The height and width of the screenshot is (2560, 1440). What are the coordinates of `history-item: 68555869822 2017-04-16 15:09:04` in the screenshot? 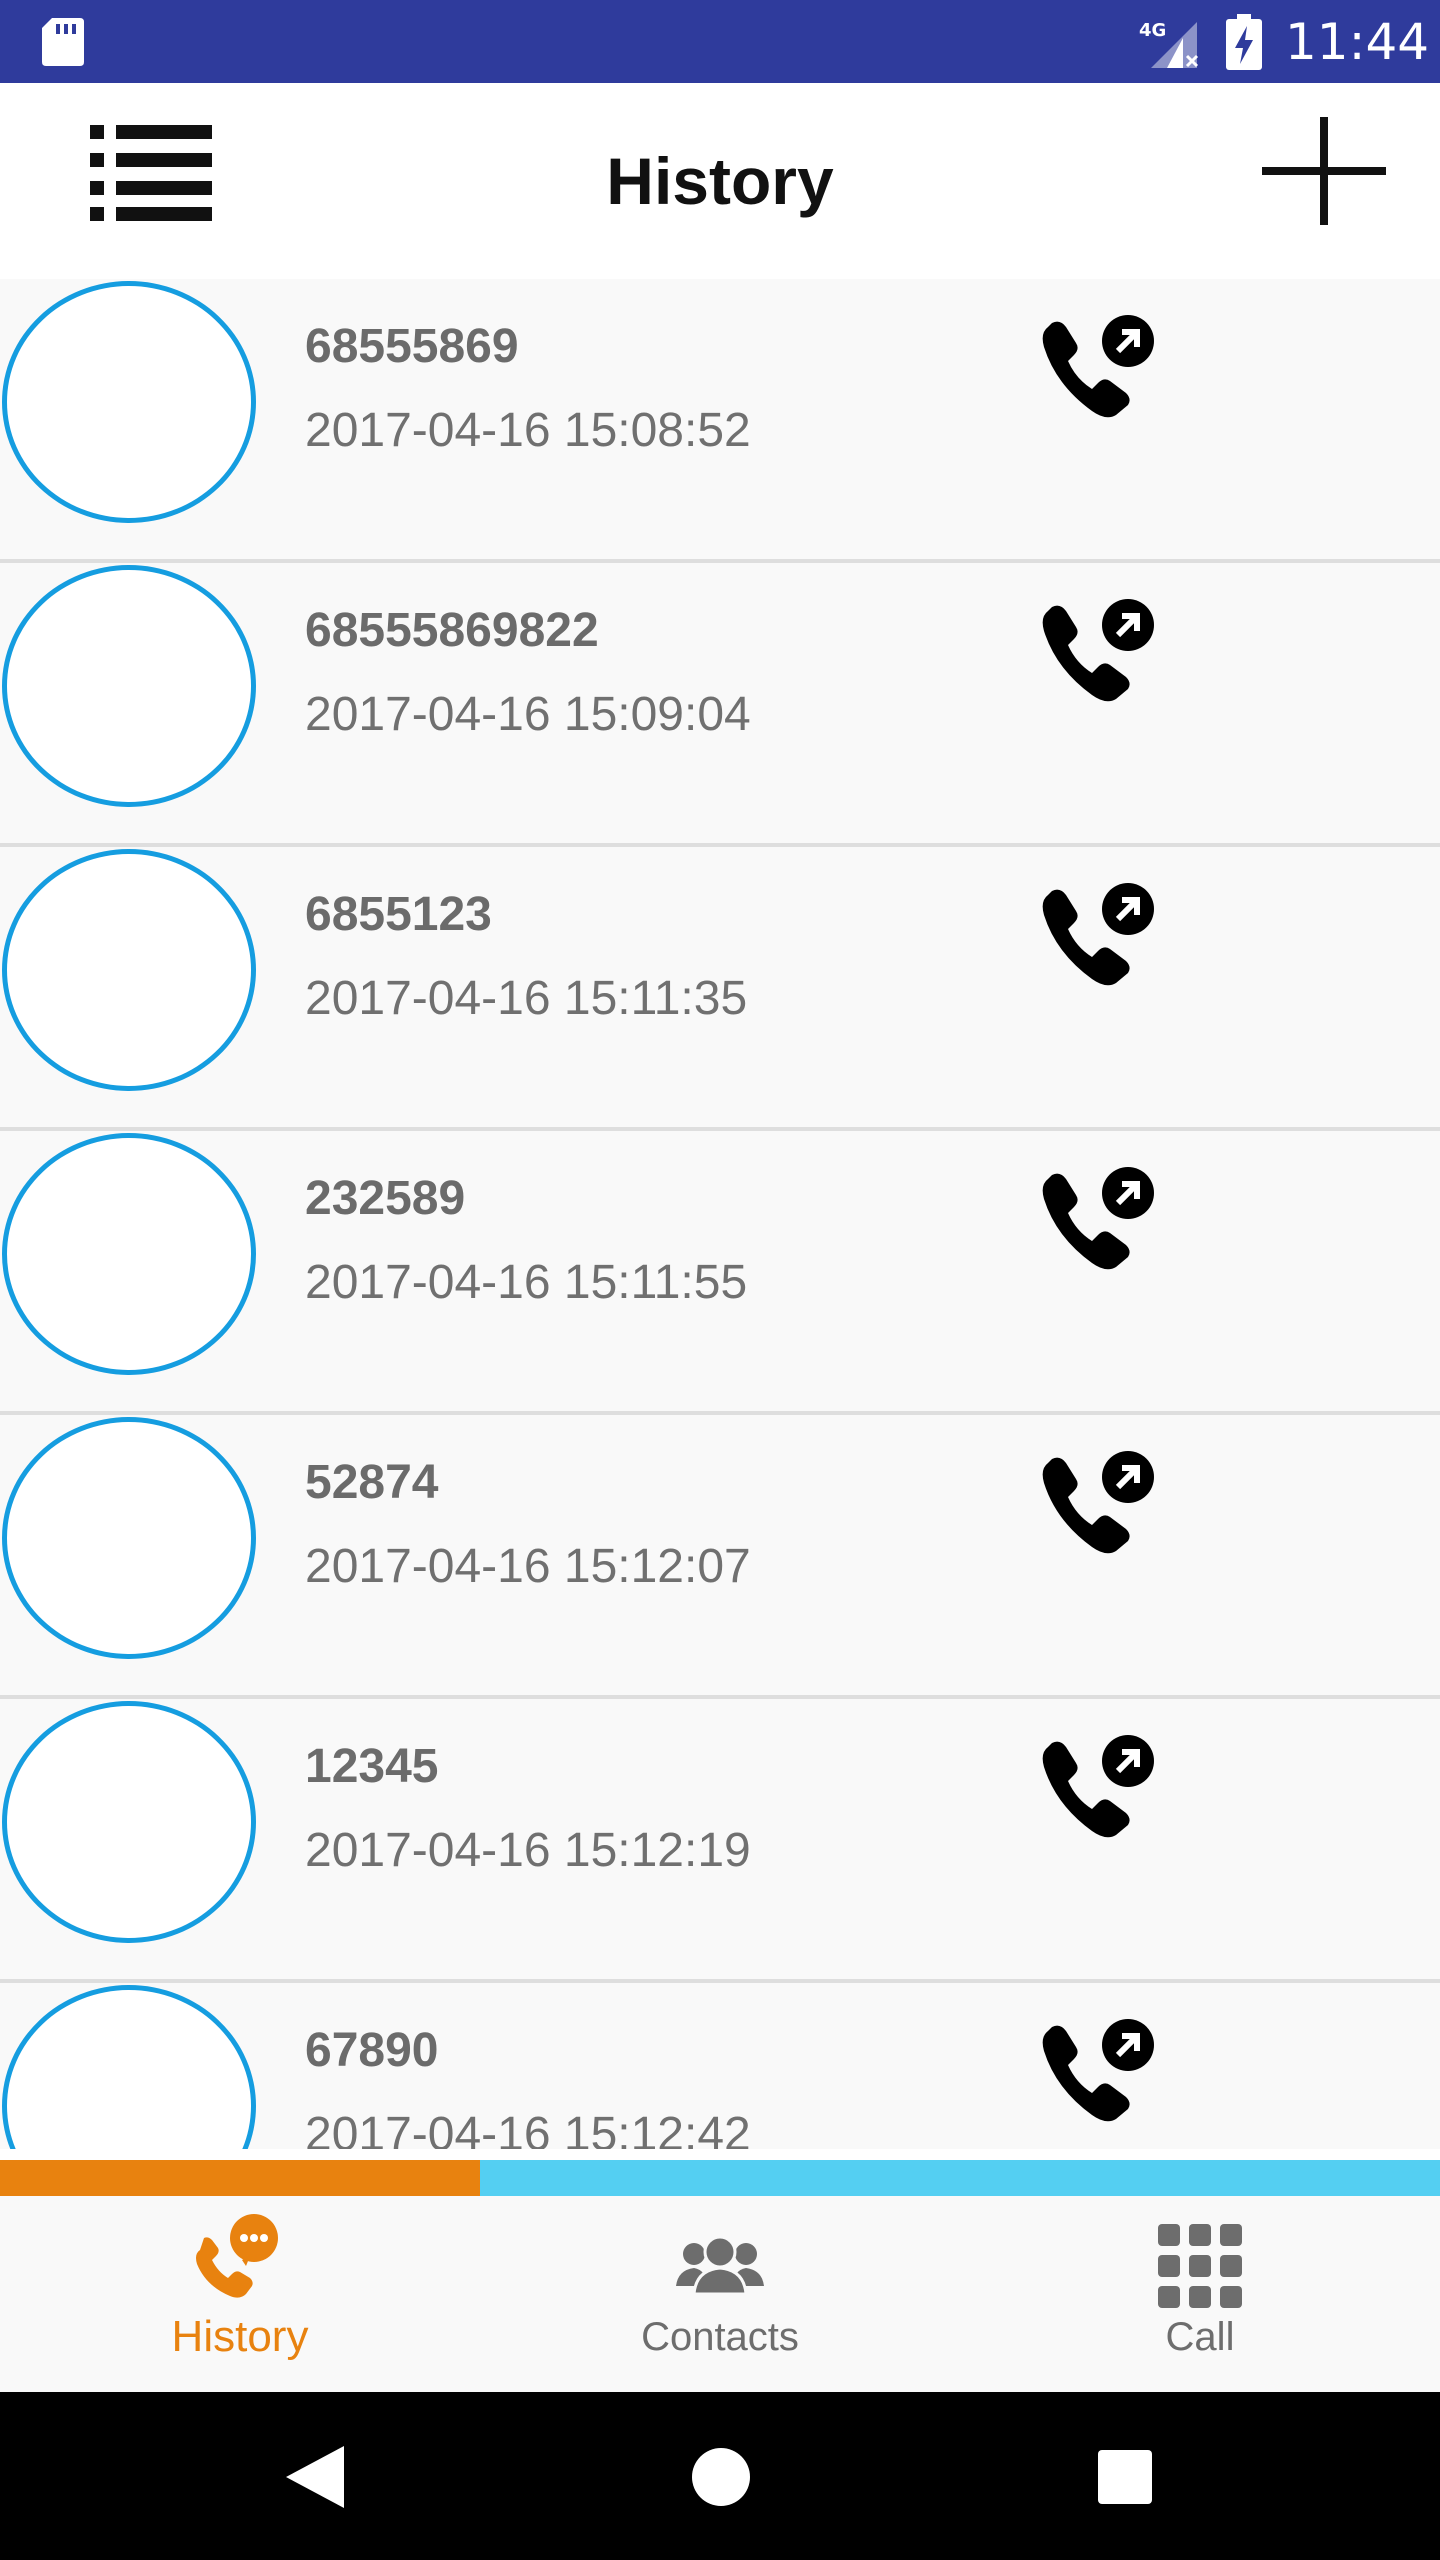 It's located at (720, 705).